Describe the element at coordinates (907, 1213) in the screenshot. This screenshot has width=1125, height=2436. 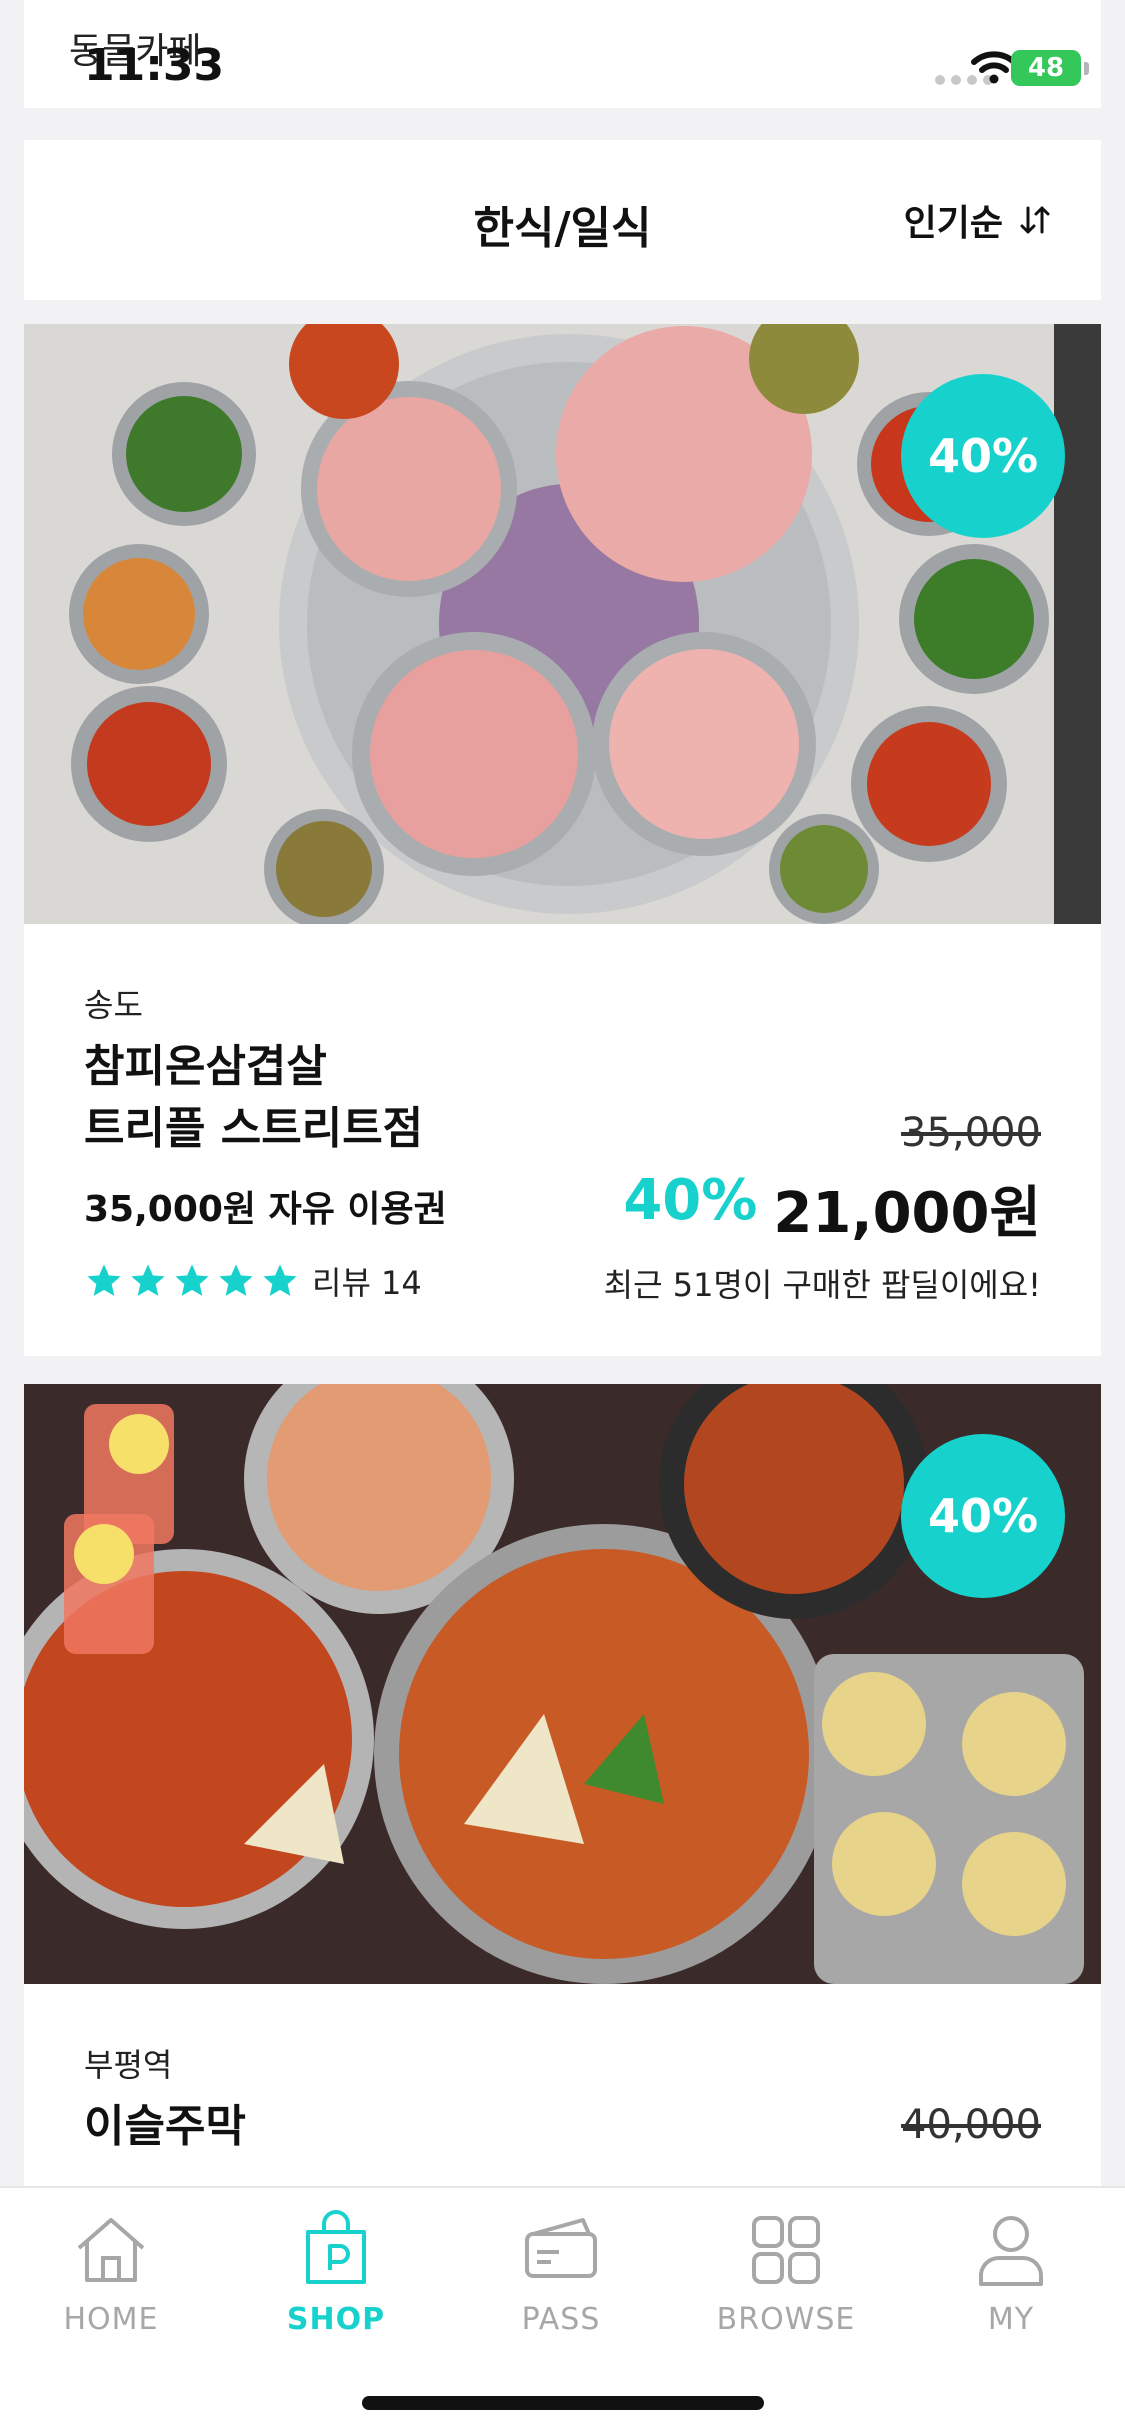
I see `sale-price: 21,000원` at that location.